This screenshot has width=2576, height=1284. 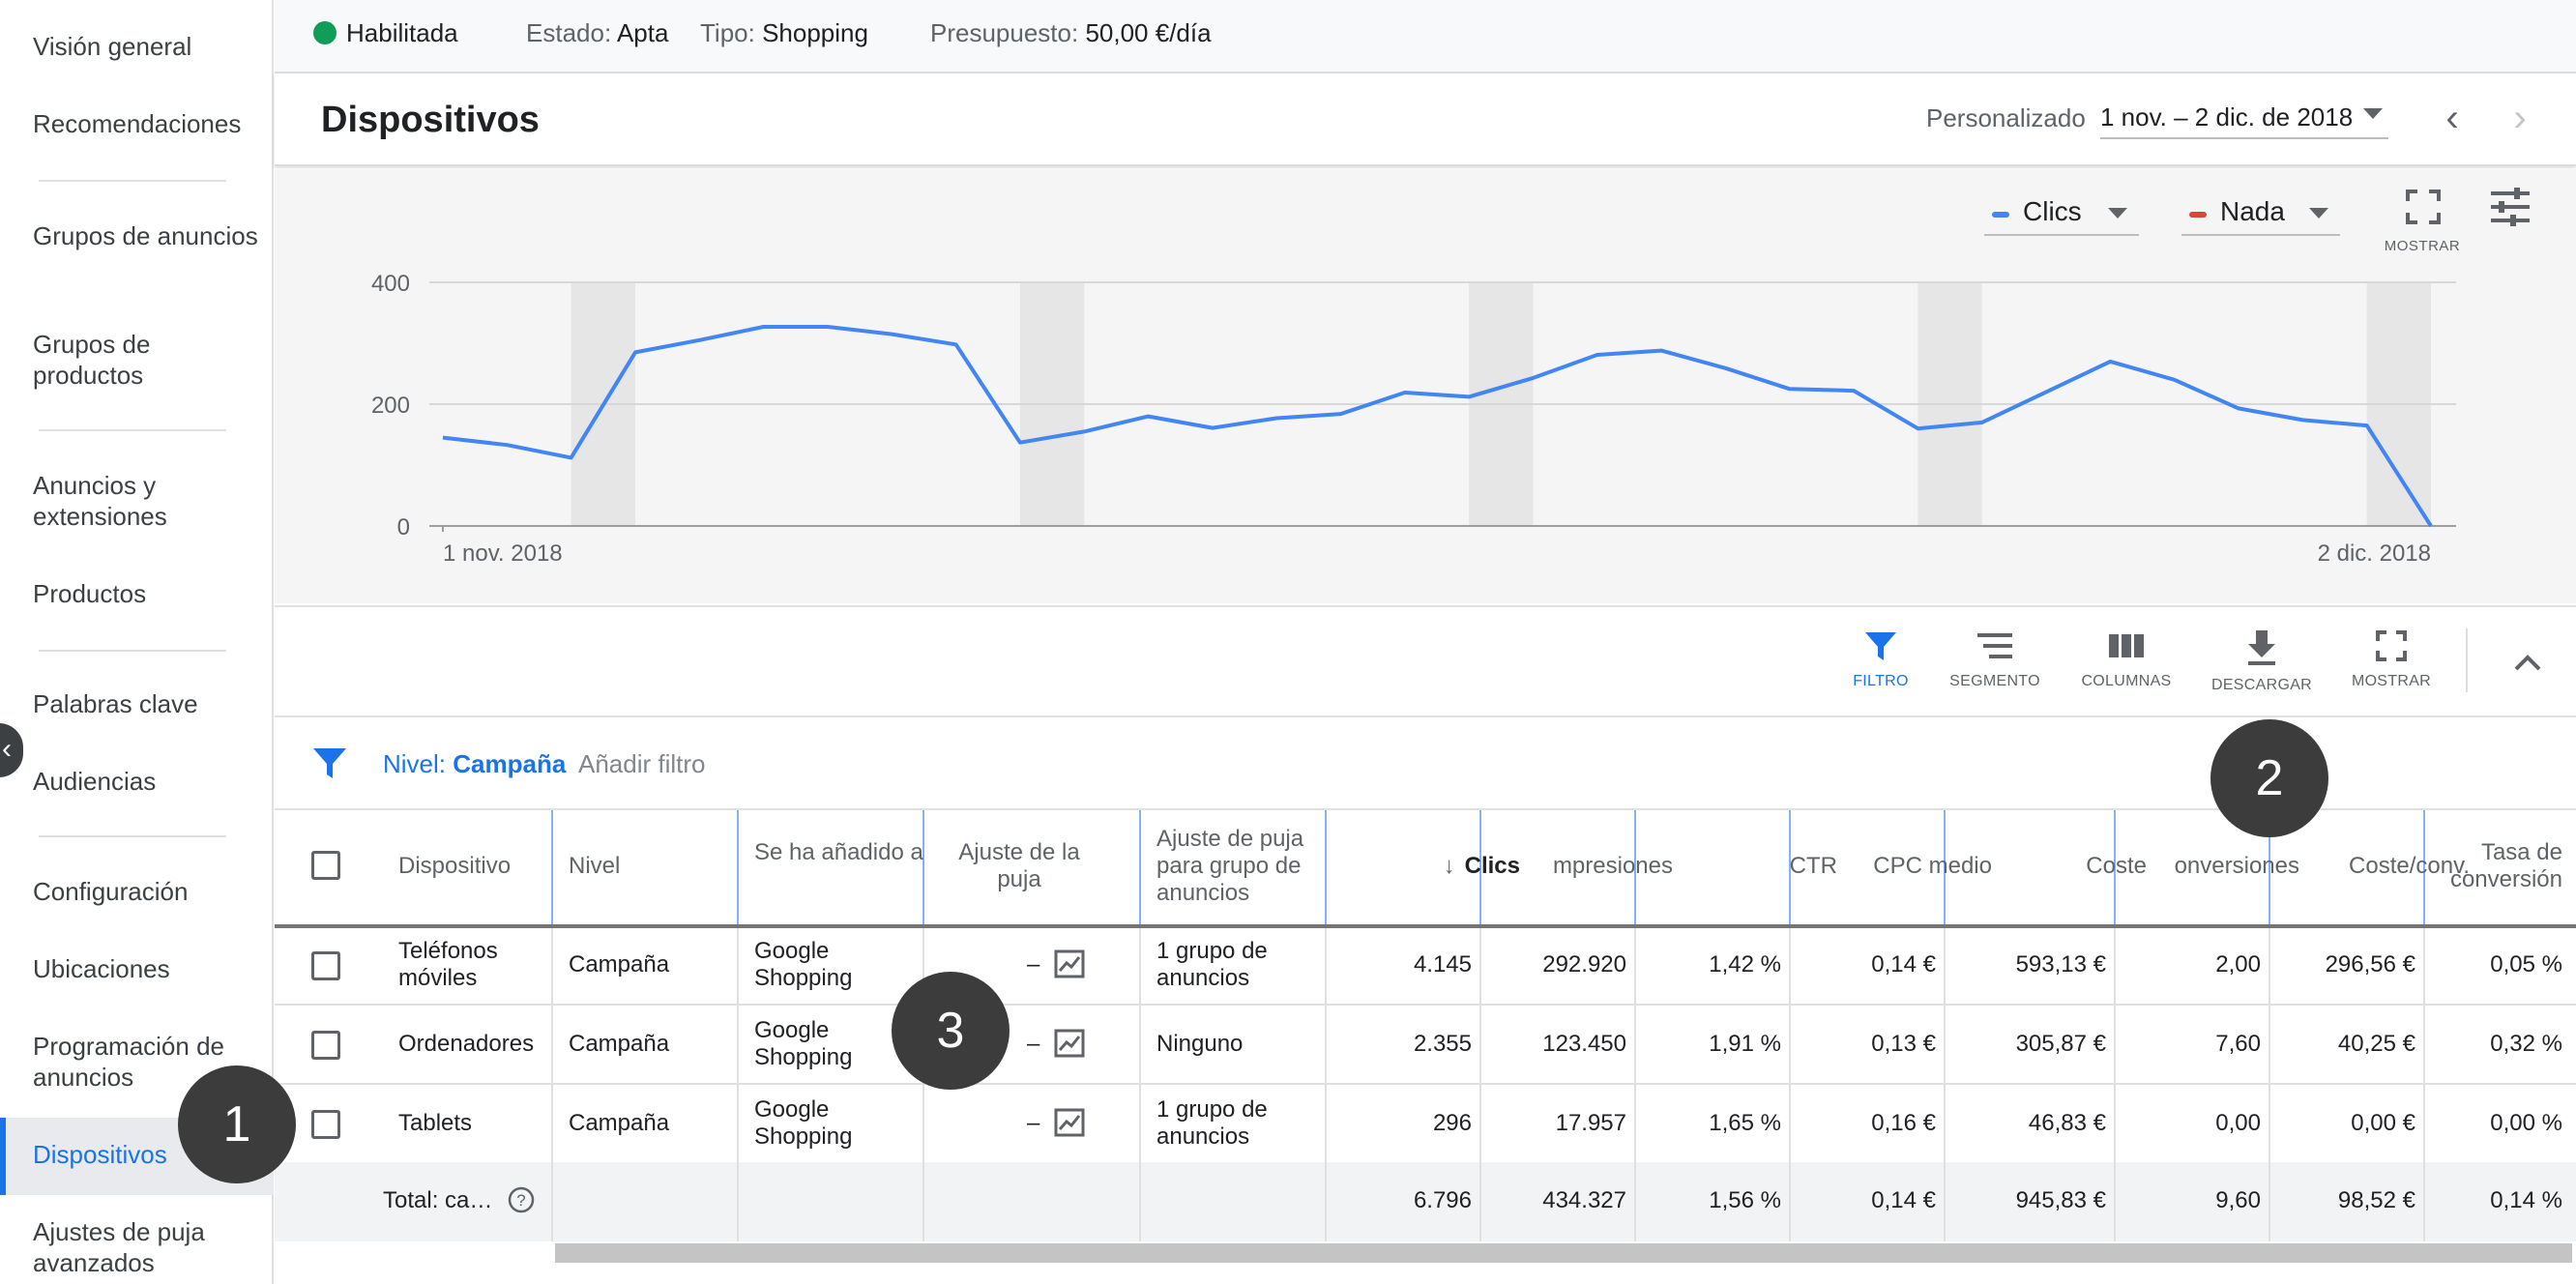 What do you see at coordinates (521, 1199) in the screenshot?
I see `help-icon: ?` at bounding box center [521, 1199].